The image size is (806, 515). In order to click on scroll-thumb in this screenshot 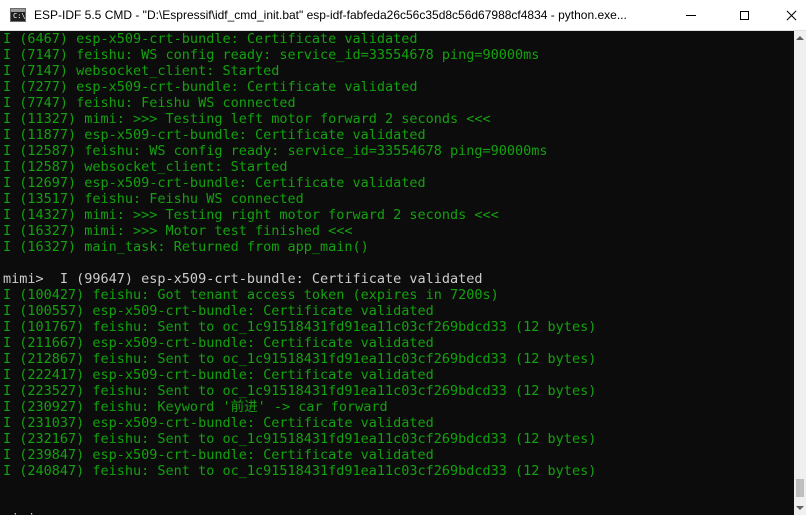, I will do `click(800, 488)`.